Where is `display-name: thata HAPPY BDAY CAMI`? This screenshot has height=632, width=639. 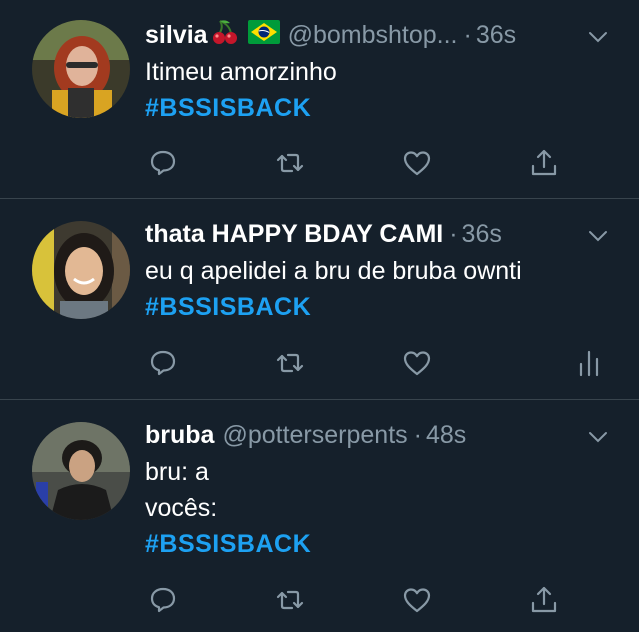
display-name: thata HAPPY BDAY CAMI is located at coordinates (294, 234).